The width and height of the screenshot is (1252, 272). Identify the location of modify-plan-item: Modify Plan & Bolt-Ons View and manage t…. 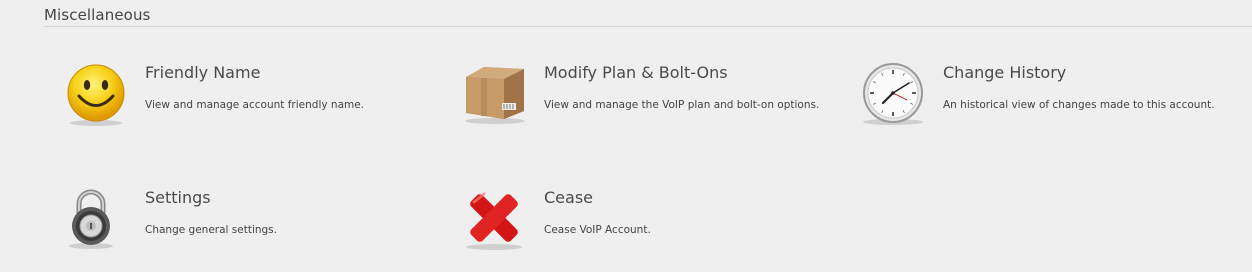
(654, 108).